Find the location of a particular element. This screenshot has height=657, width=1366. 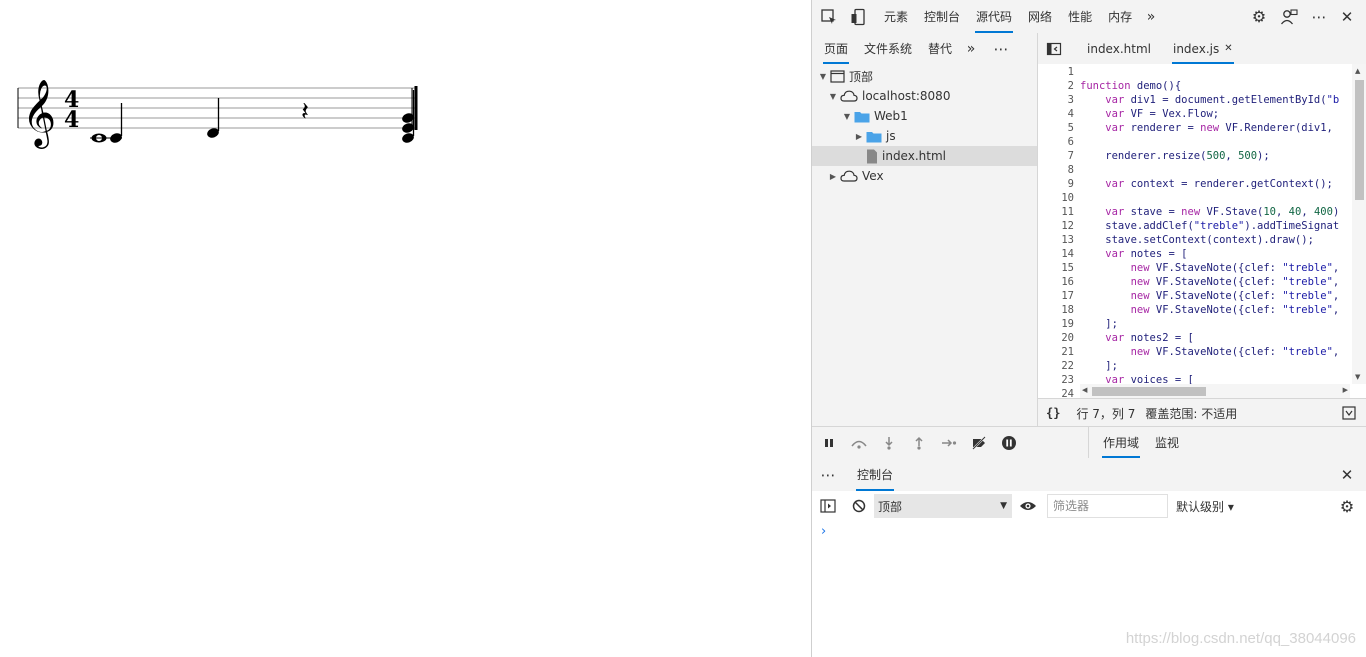

context-select: 顶部 ▼ is located at coordinates (943, 506).